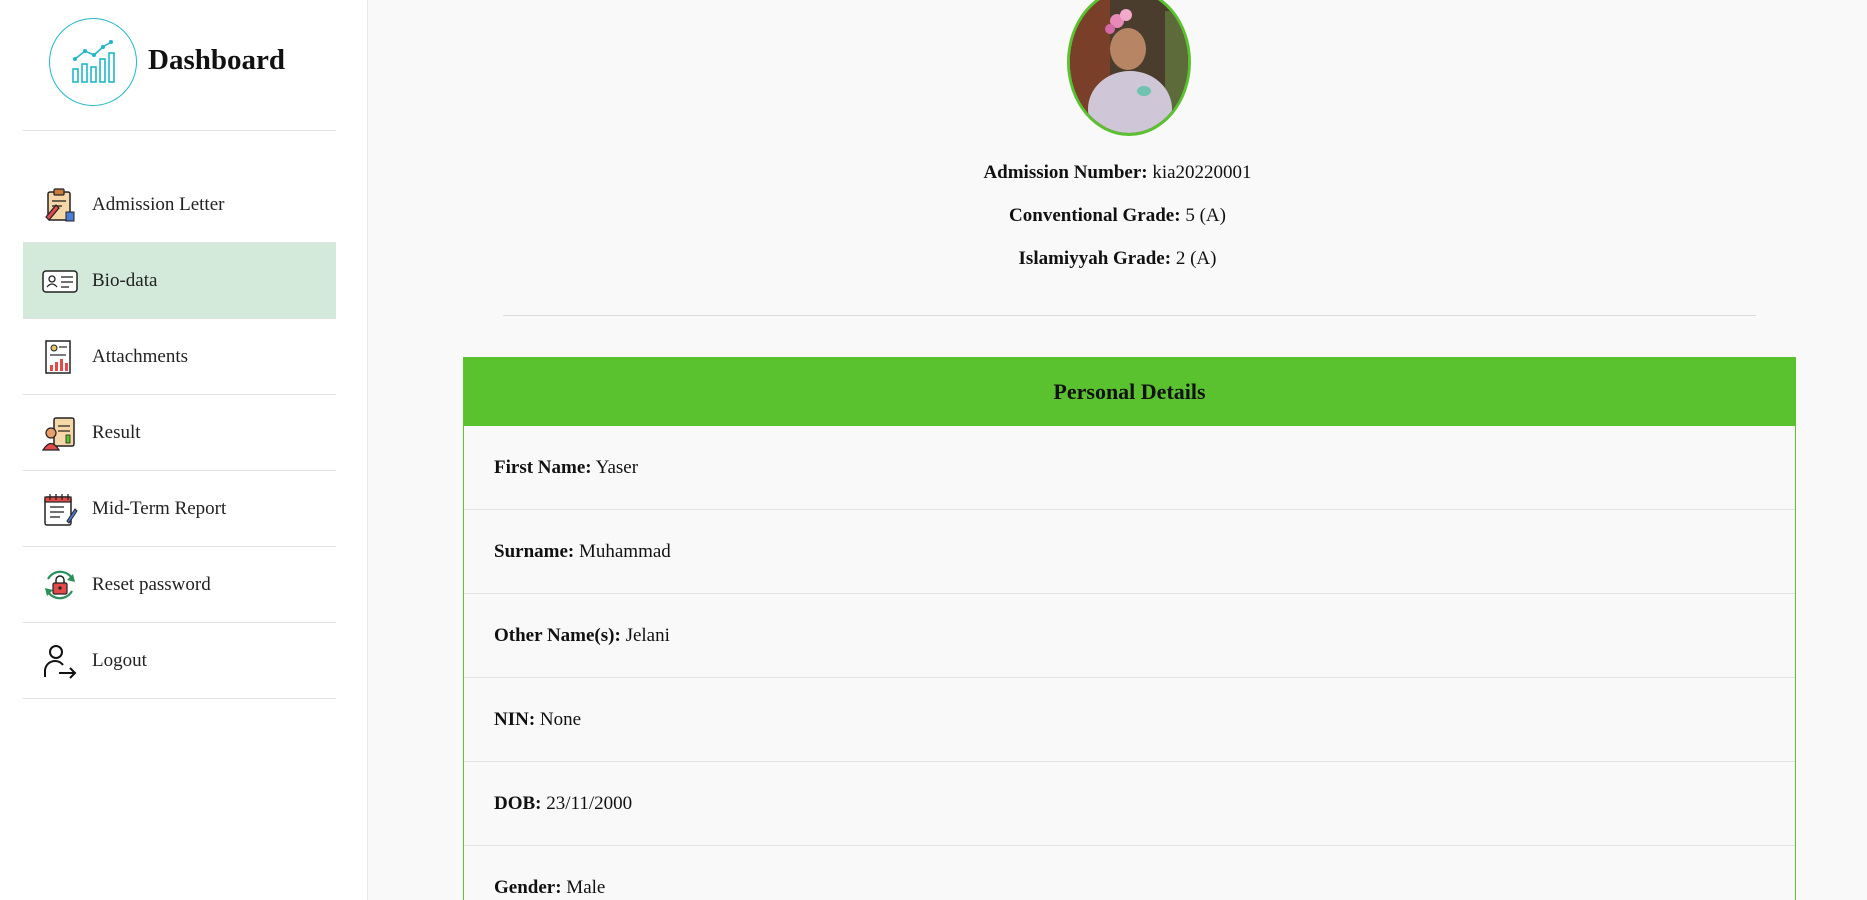 The width and height of the screenshot is (1867, 900). Describe the element at coordinates (1117, 215) in the screenshot. I see `conventional-grade: Conventional Grade: 5 (A)` at that location.